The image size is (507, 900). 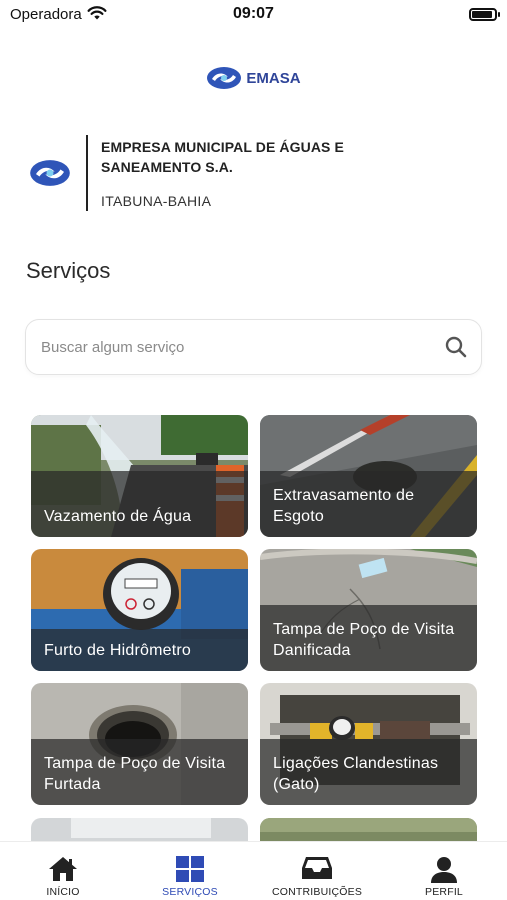 I want to click on header-logo: EMASA, so click(x=253, y=80).